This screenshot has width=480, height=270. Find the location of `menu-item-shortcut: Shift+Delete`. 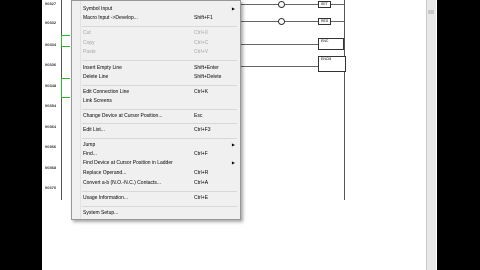

menu-item-shortcut: Shift+Delete is located at coordinates (208, 77).